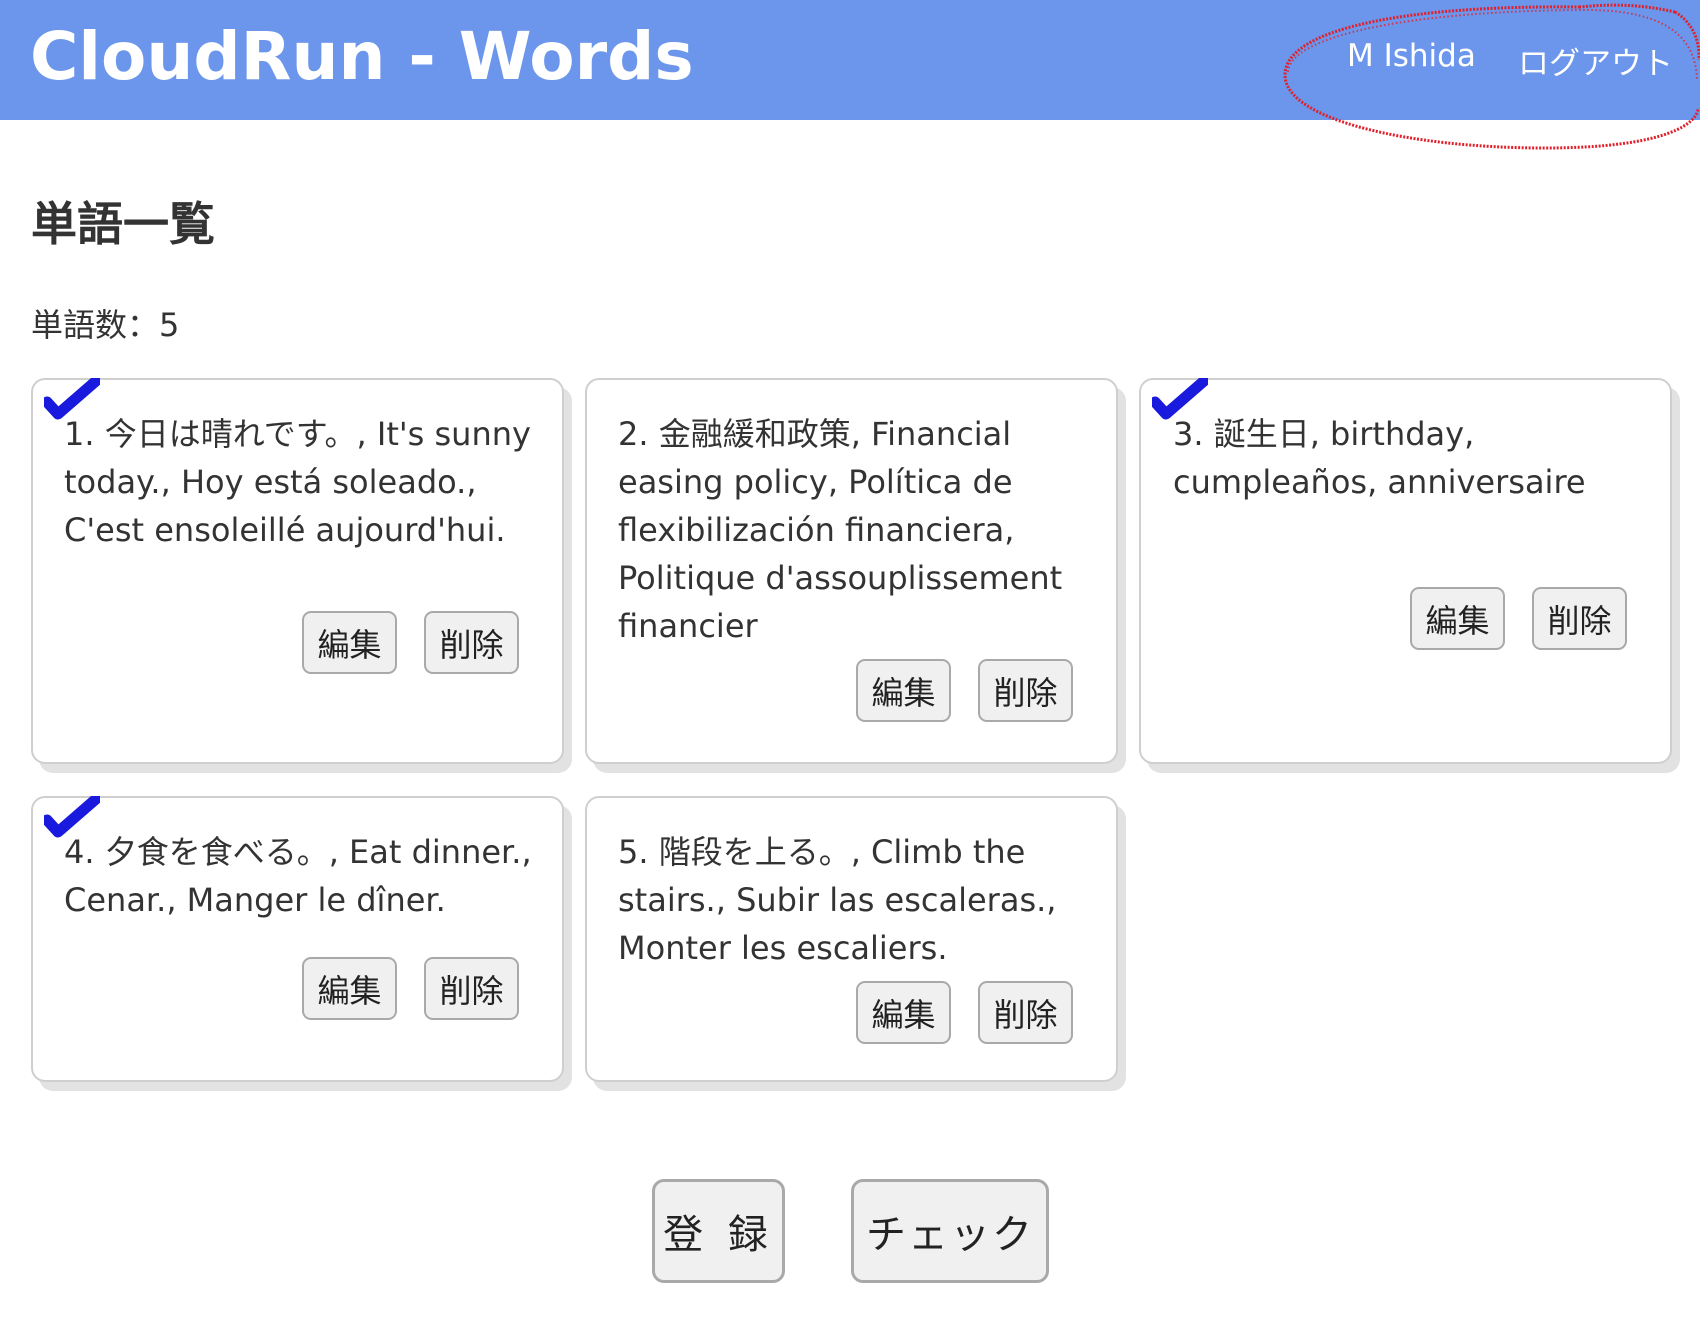  What do you see at coordinates (1595, 60) in the screenshot?
I see `logout-link: ログアウト` at bounding box center [1595, 60].